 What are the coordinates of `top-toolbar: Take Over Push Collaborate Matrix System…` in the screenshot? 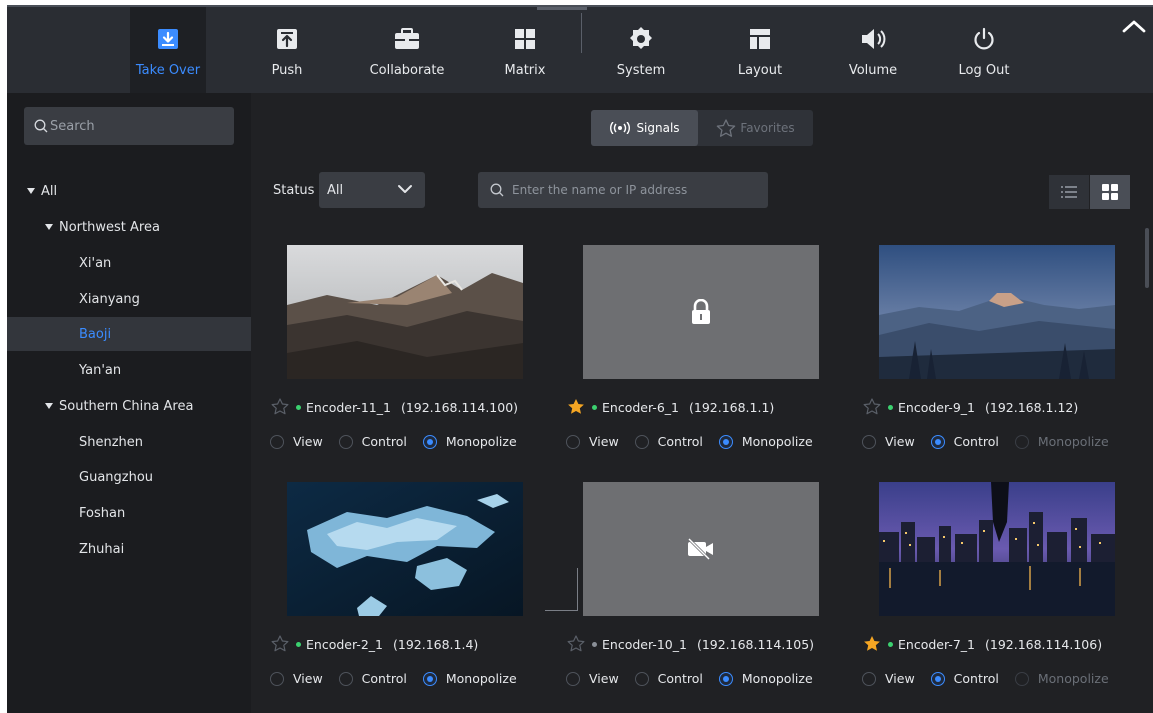 It's located at (580, 49).